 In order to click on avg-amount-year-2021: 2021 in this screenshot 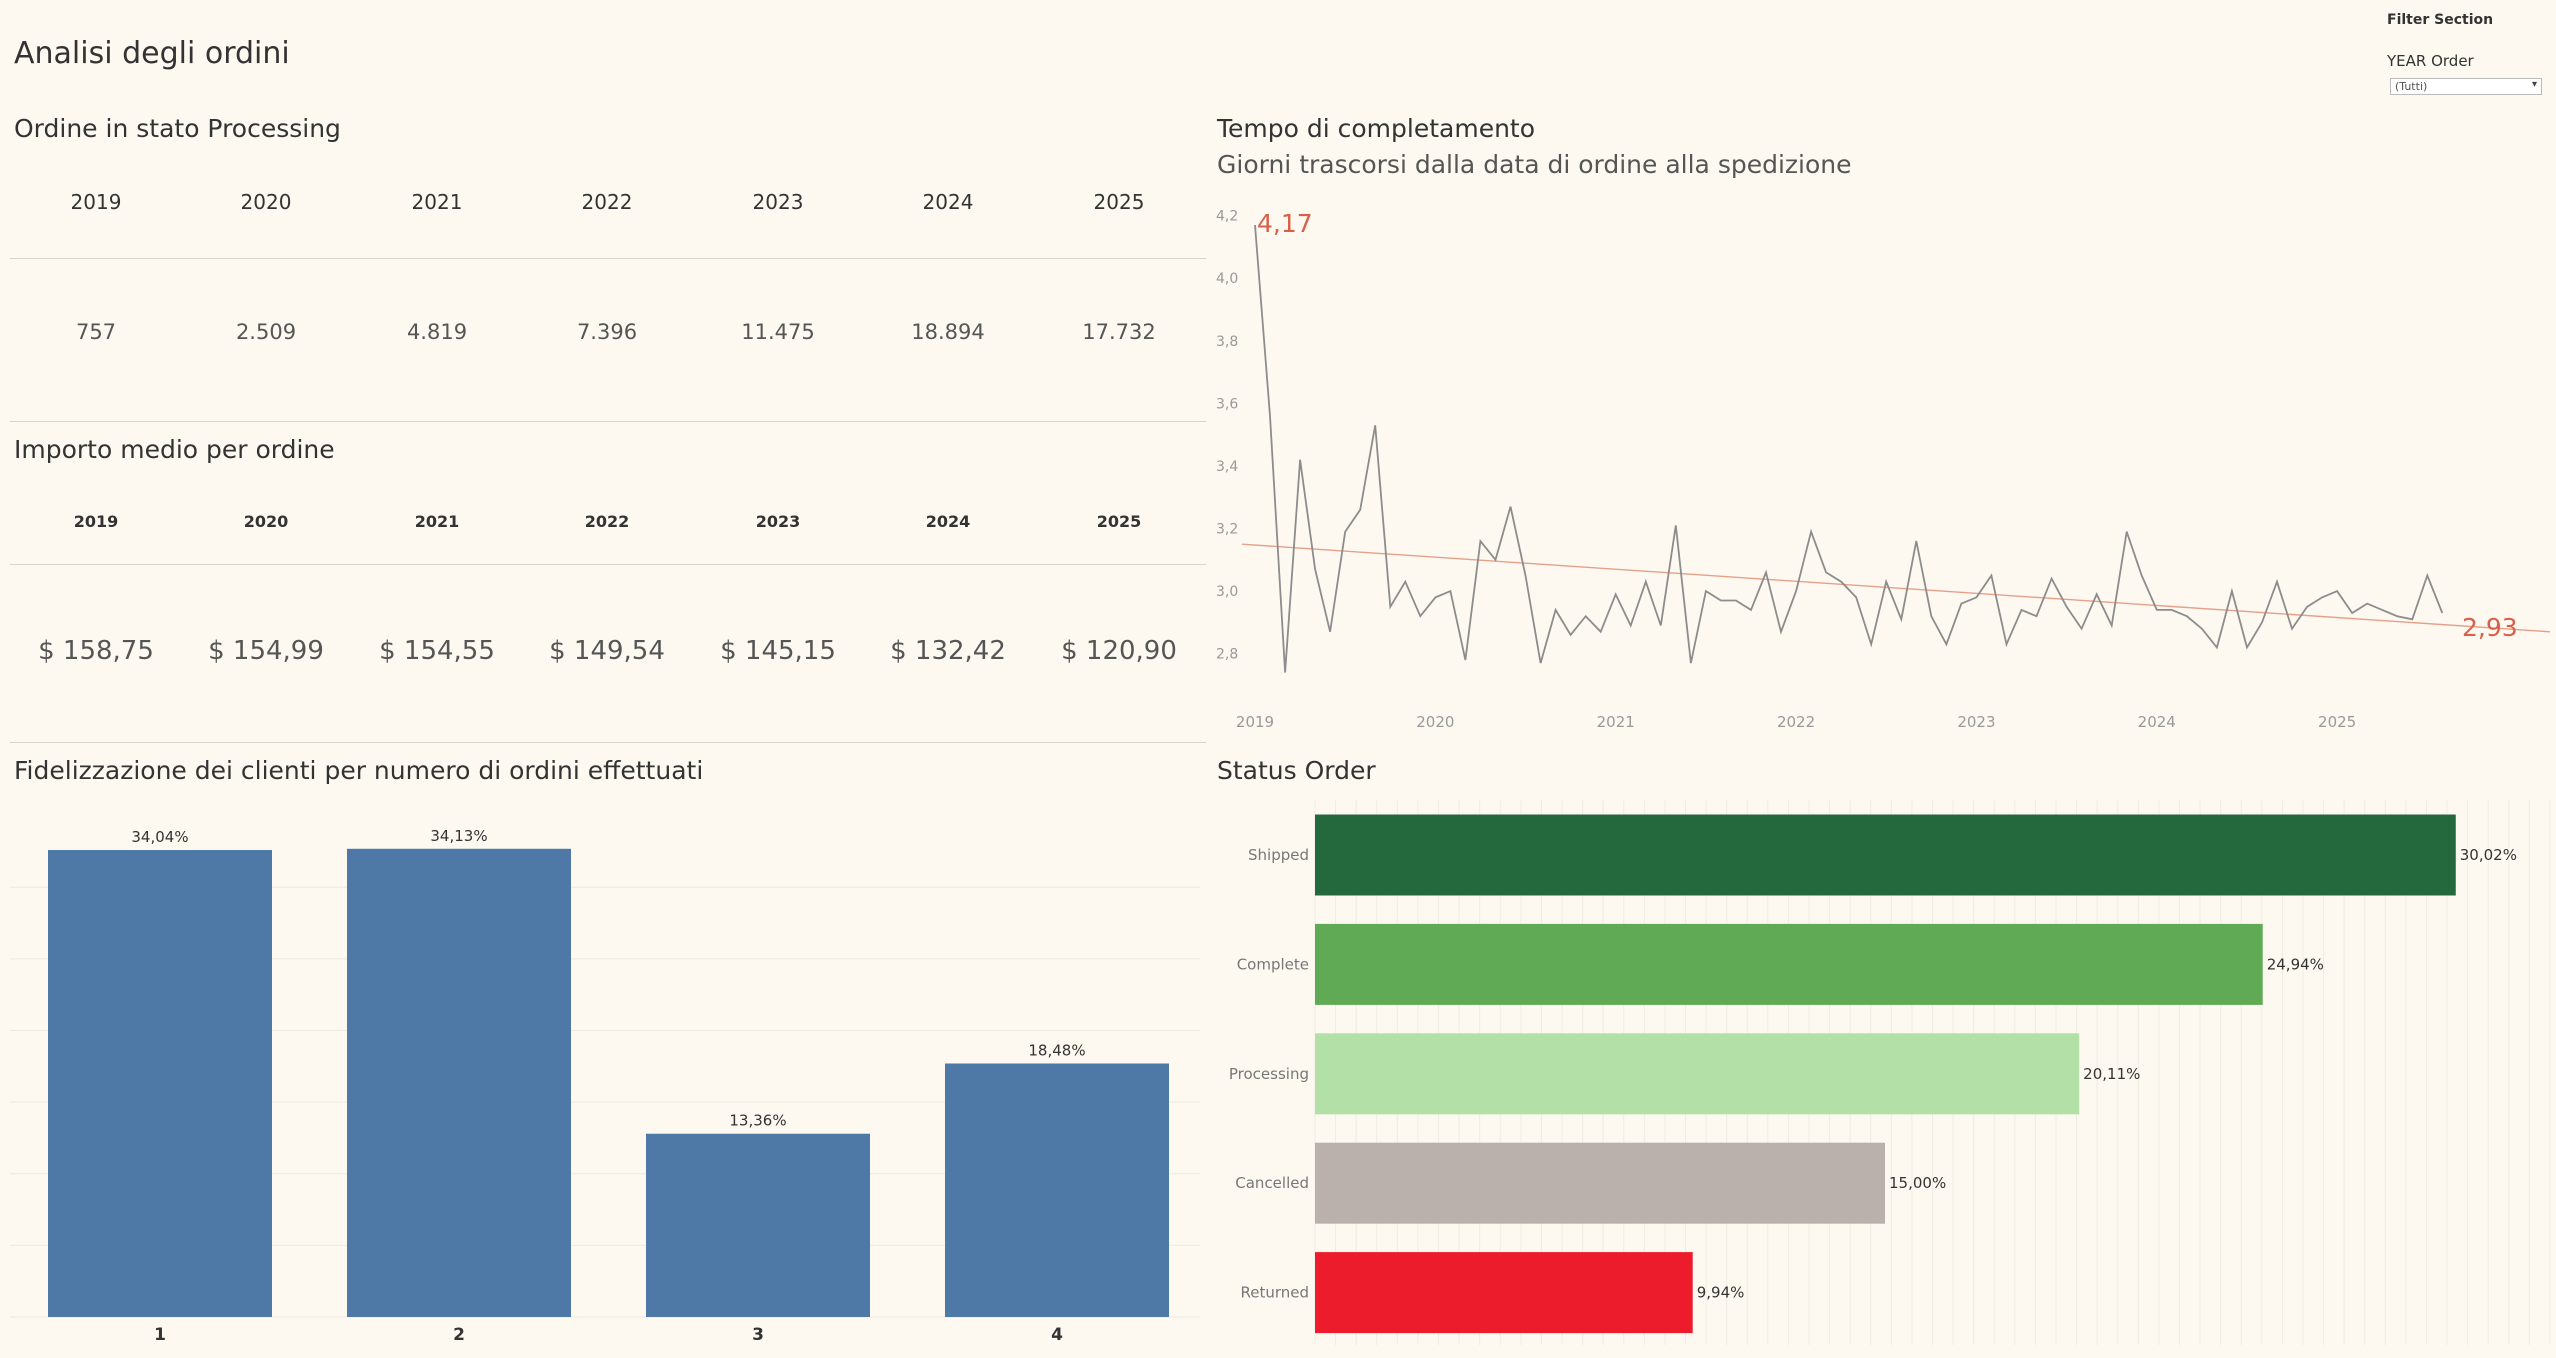, I will do `click(437, 521)`.